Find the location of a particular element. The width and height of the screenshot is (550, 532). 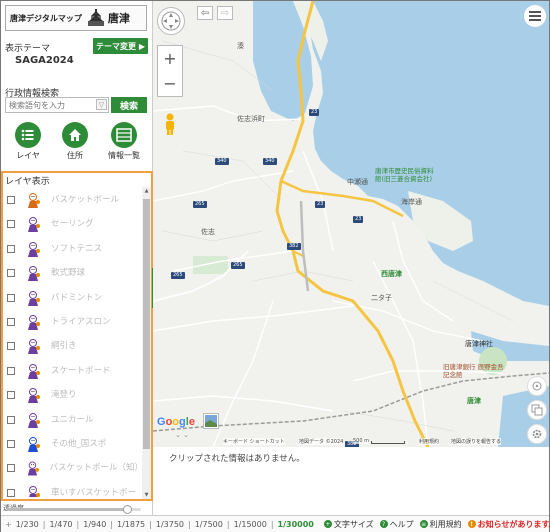

scale-option: 1/1875 is located at coordinates (131, 524).